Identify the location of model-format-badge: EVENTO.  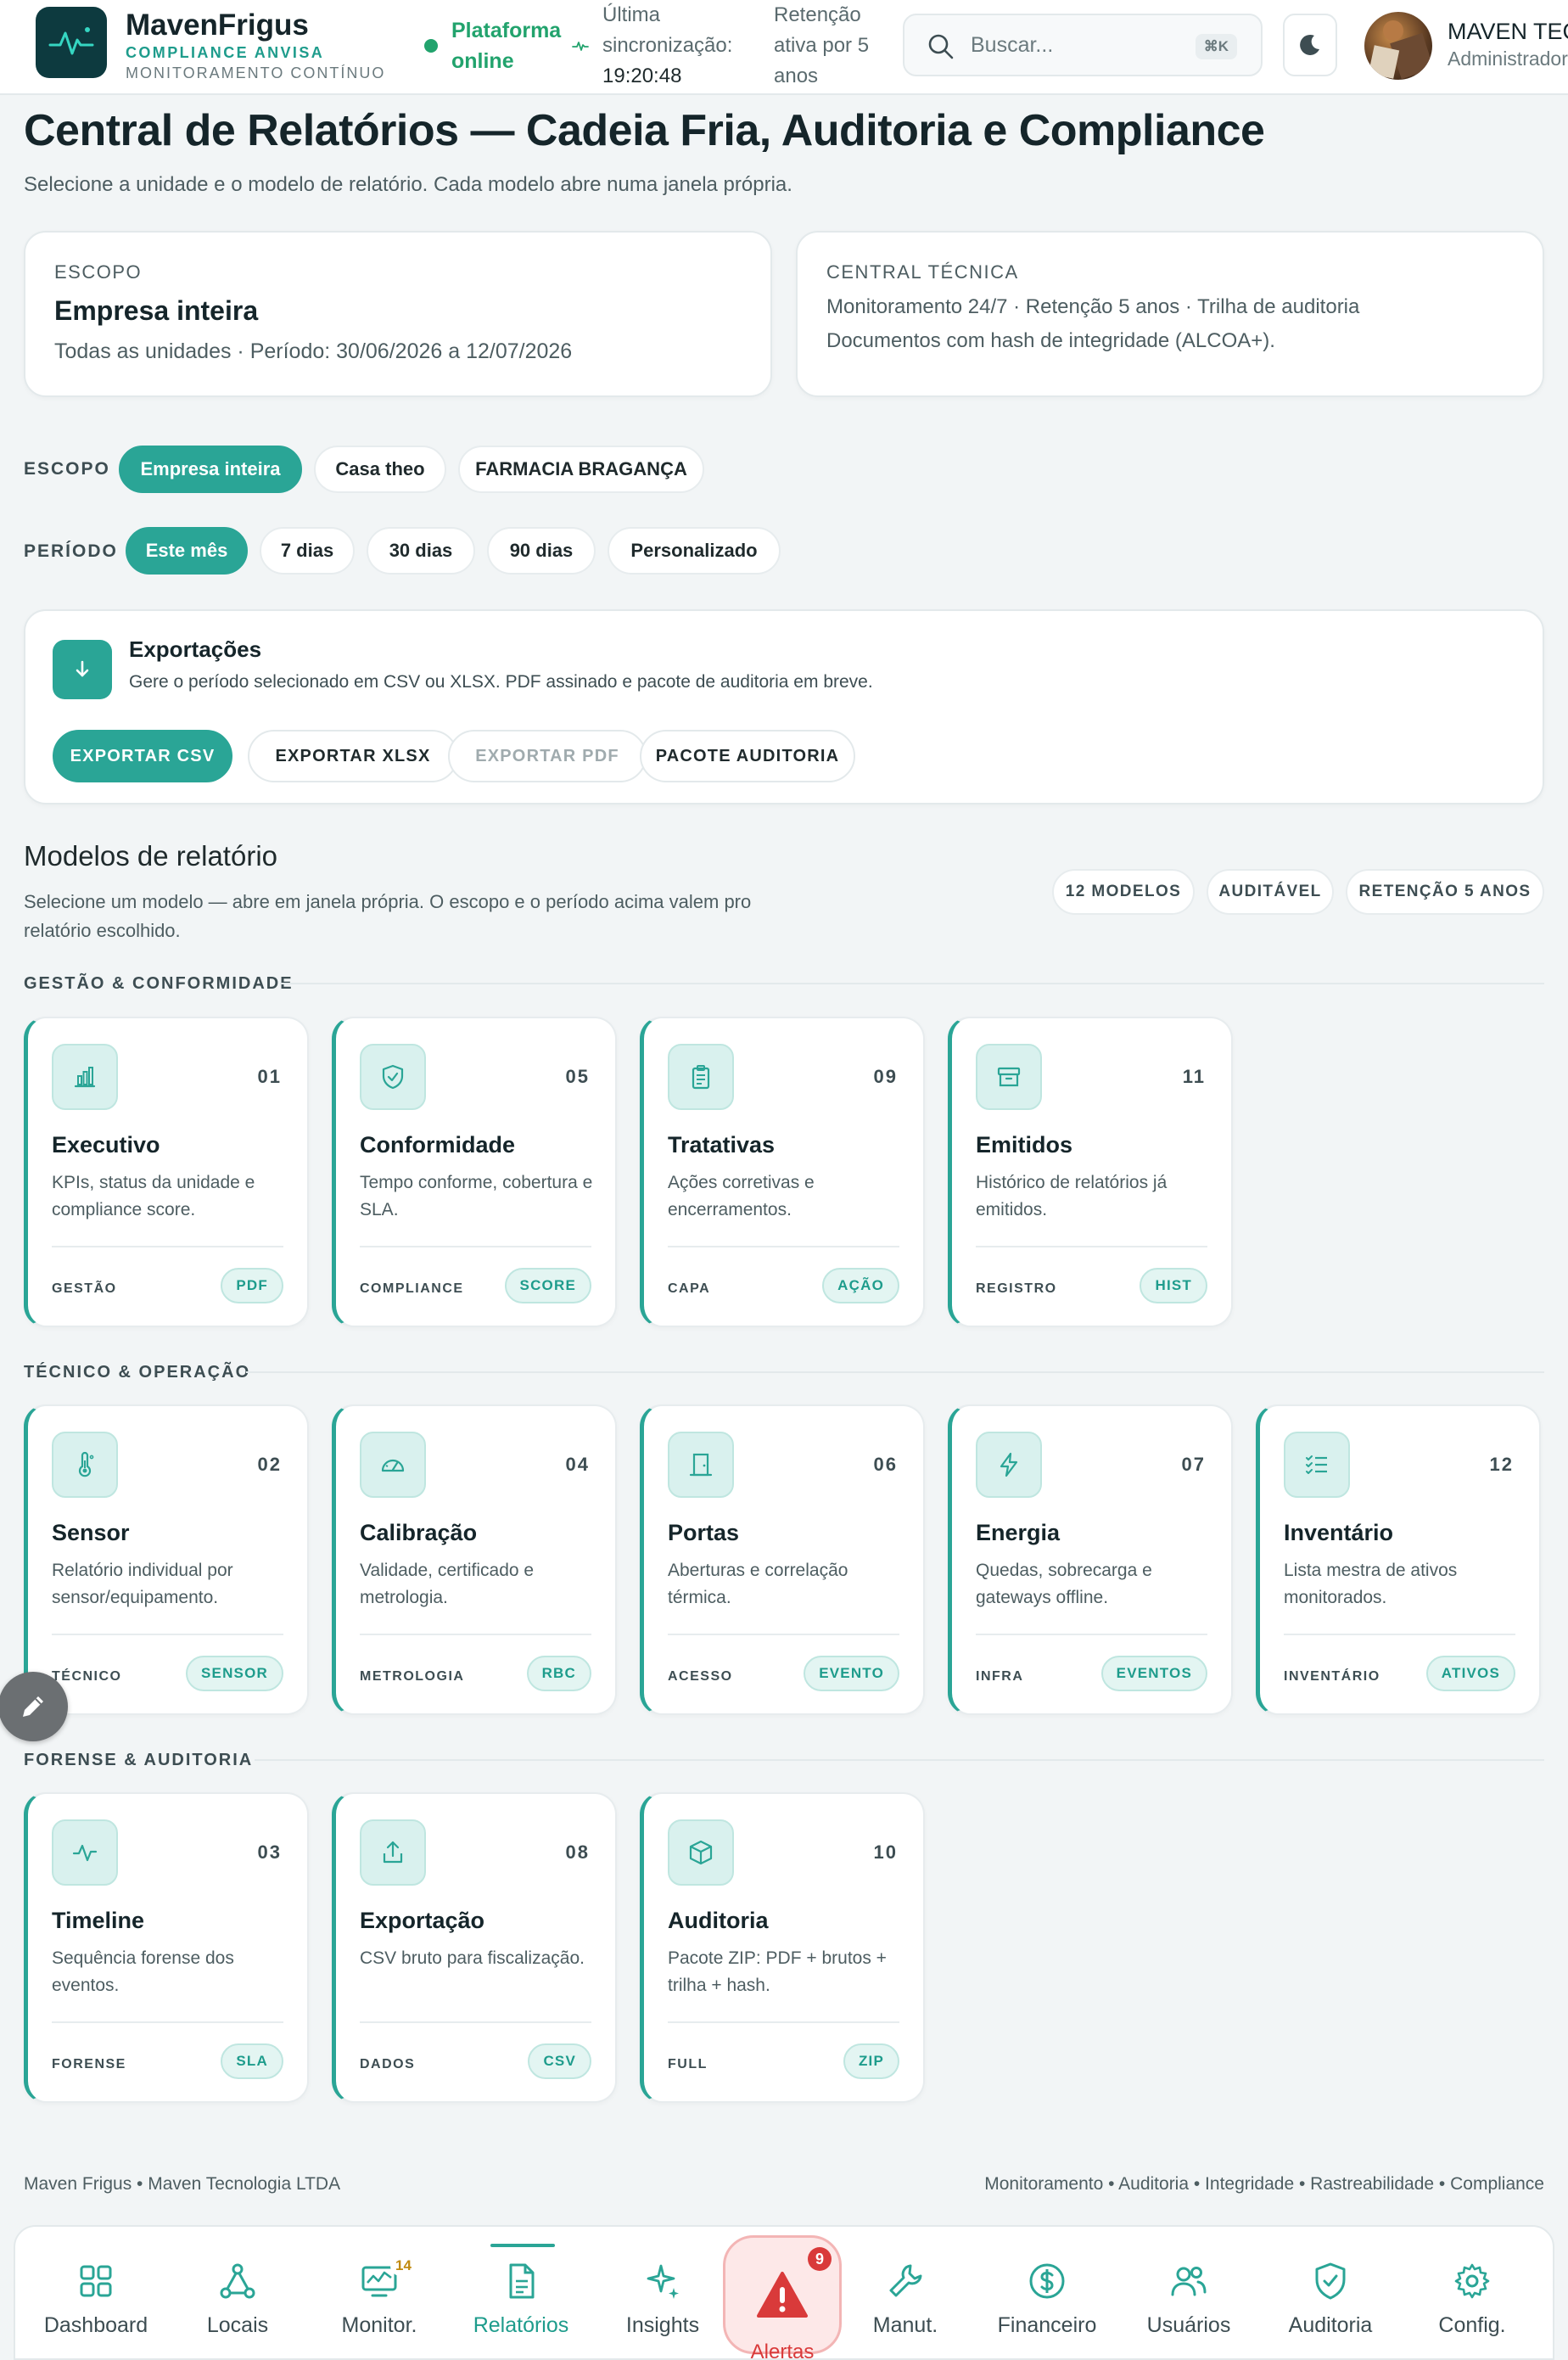
(851, 1674).